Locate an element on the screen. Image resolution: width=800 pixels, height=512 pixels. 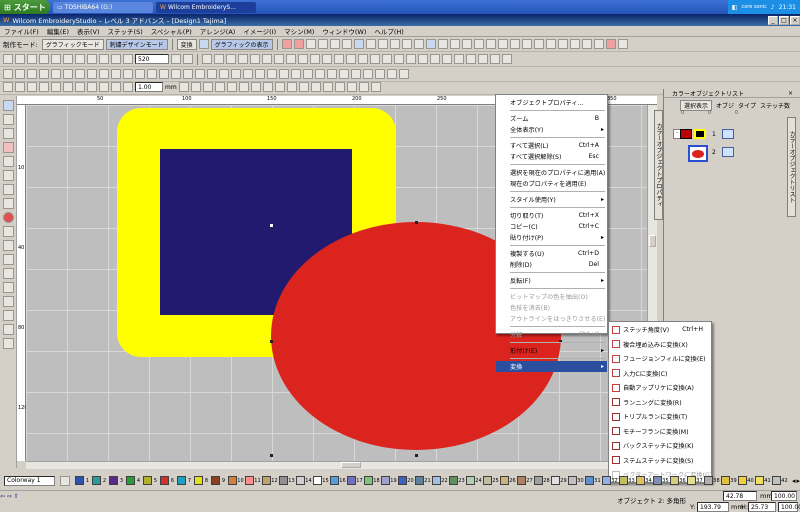
context-menu-item: 複製する(U) Ctrl+D is located at coordinates (551, 253).